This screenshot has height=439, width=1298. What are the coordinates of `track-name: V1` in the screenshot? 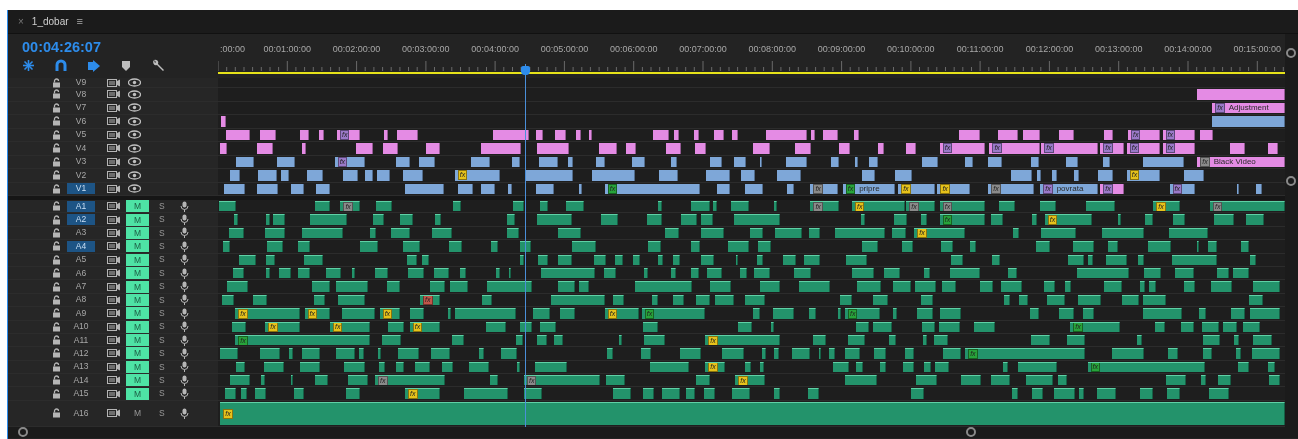 It's located at (81, 189).